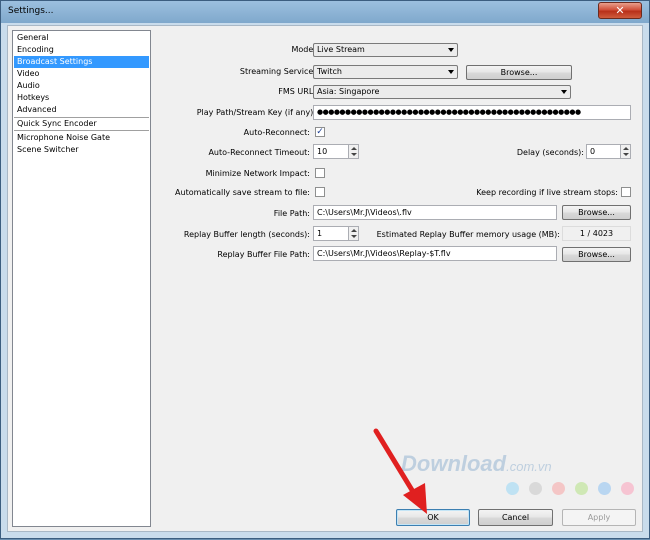  I want to click on replay-buffer-path-label: Replay Buffer File Path:, so click(263, 254).